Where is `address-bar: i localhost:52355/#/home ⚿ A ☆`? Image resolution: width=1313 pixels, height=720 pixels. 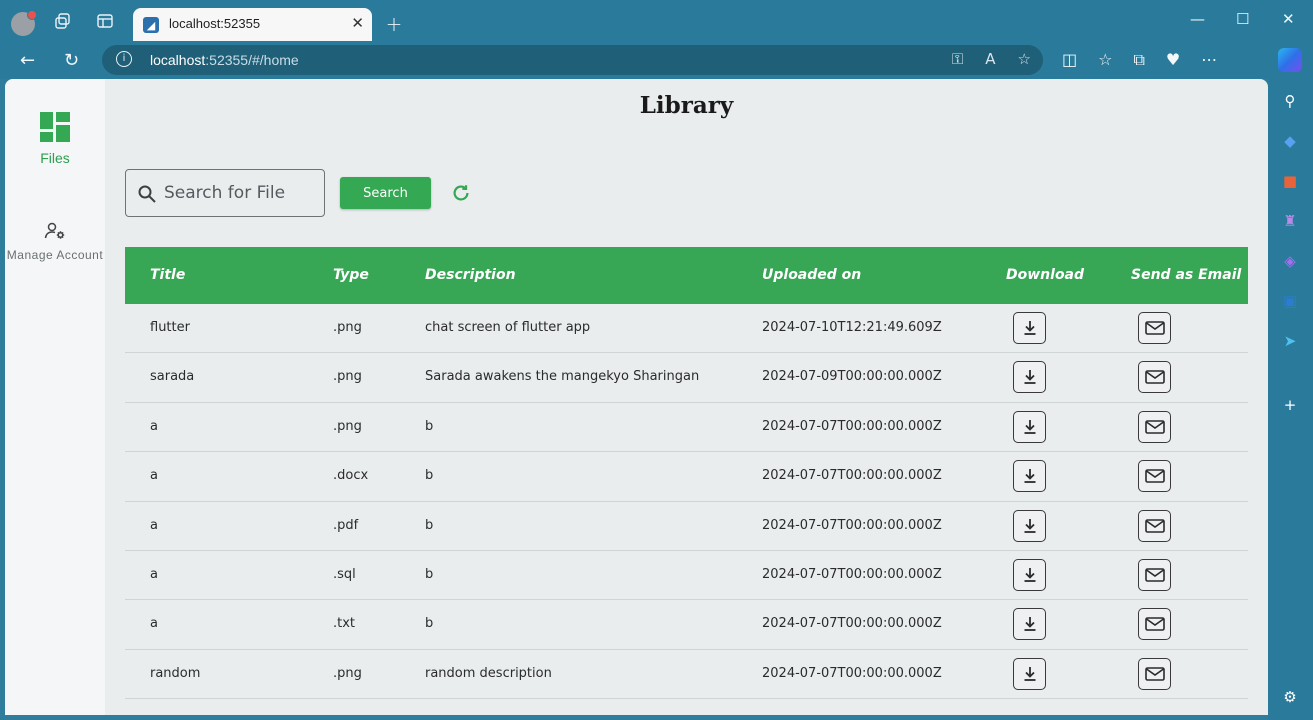
address-bar: i localhost:52355/#/home ⚿ A ☆ is located at coordinates (572, 60).